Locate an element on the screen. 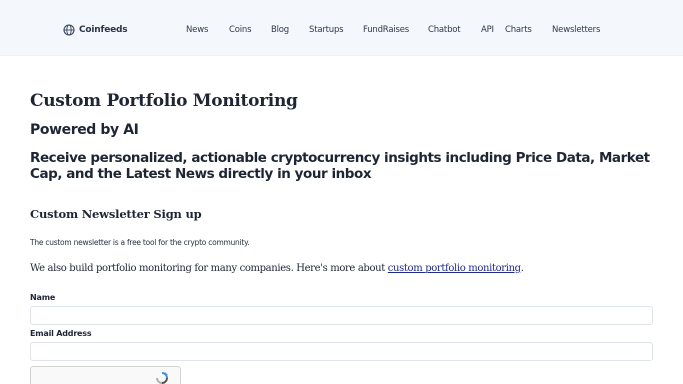 This screenshot has height=384, width=683. name-label: Name is located at coordinates (43, 297).